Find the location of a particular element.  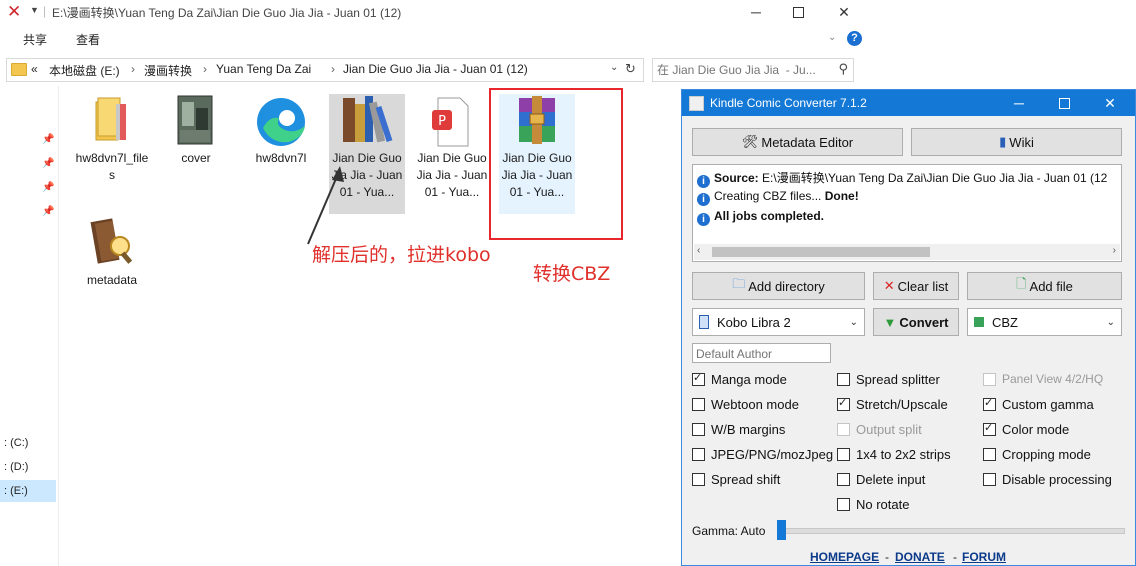

maximize-icon is located at coordinates (798, 12).